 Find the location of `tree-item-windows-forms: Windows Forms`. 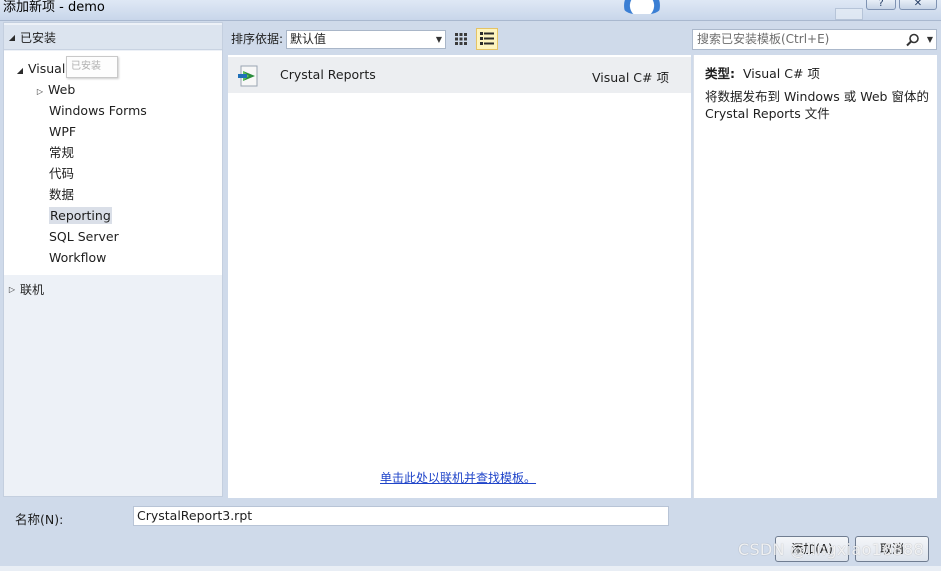

tree-item-windows-forms: Windows Forms is located at coordinates (98, 111).